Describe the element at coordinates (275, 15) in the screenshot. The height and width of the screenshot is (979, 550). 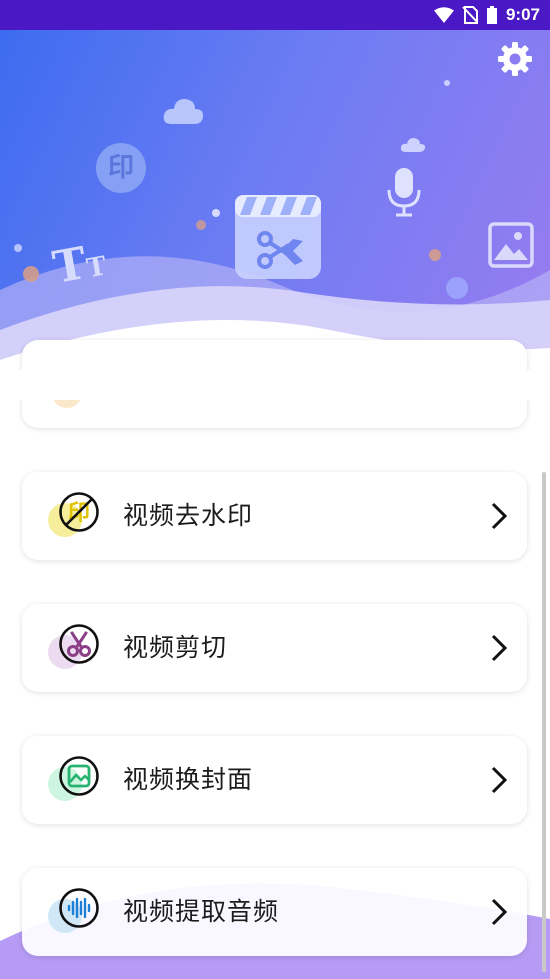
I see `status-bar: 9:07` at that location.